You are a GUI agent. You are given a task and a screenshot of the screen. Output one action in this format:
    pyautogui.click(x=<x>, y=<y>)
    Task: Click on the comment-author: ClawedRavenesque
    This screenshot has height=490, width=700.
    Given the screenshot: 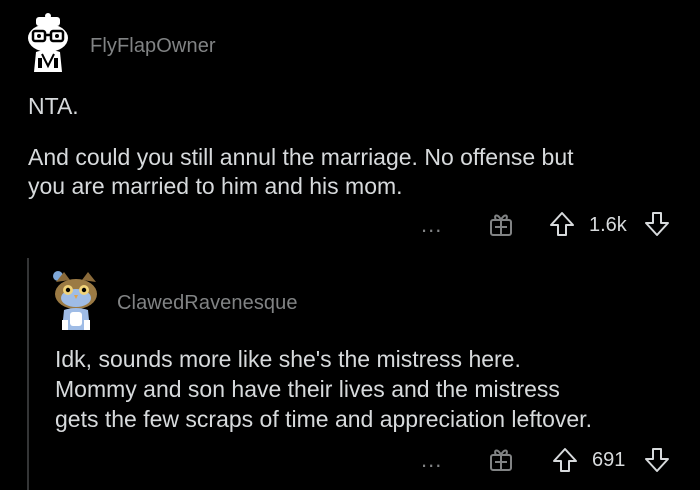 What is the action you would take?
    pyautogui.click(x=207, y=303)
    